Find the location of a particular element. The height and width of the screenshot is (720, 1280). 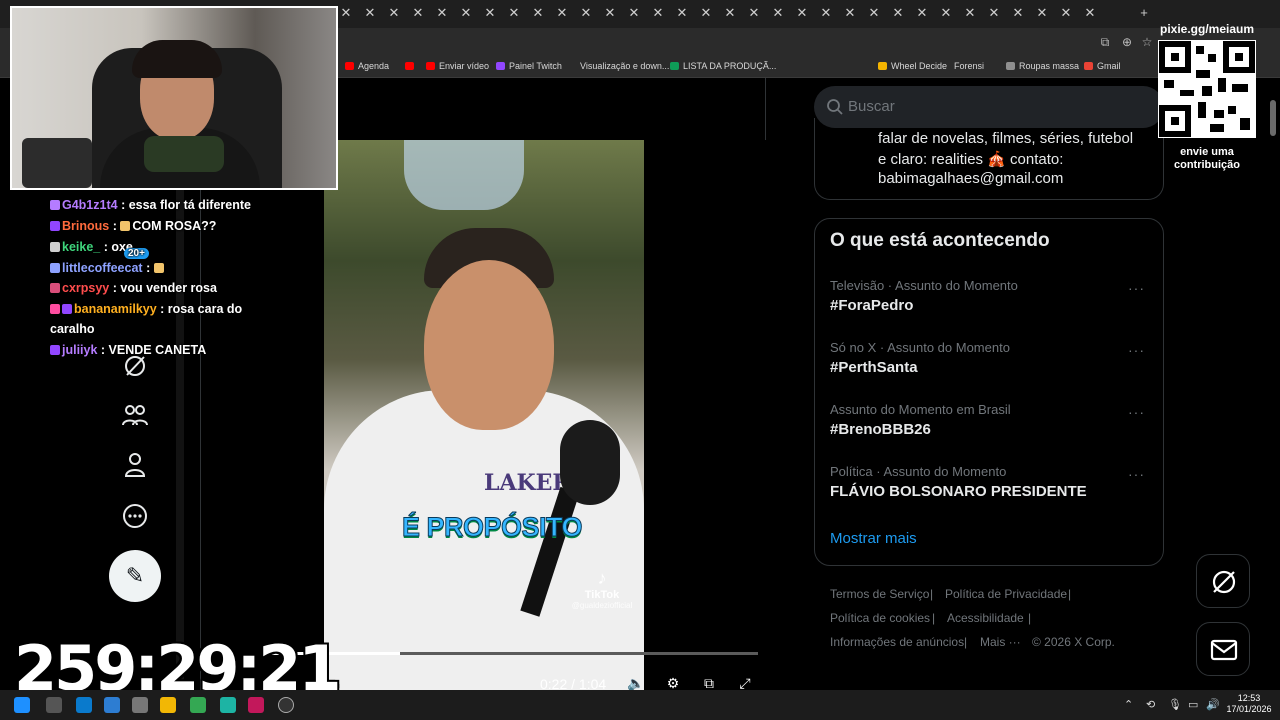

page-scrollbar is located at coordinates (1273, 118).